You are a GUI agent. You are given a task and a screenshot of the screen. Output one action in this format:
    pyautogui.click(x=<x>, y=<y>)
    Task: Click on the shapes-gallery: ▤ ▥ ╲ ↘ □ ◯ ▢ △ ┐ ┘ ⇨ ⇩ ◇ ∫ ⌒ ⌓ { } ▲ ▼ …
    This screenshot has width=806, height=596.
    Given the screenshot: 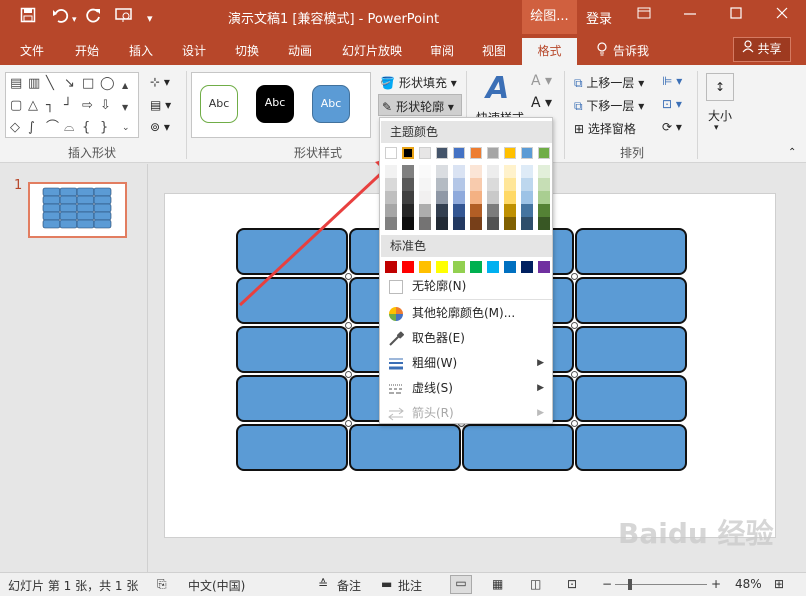 What is the action you would take?
    pyautogui.click(x=72, y=105)
    